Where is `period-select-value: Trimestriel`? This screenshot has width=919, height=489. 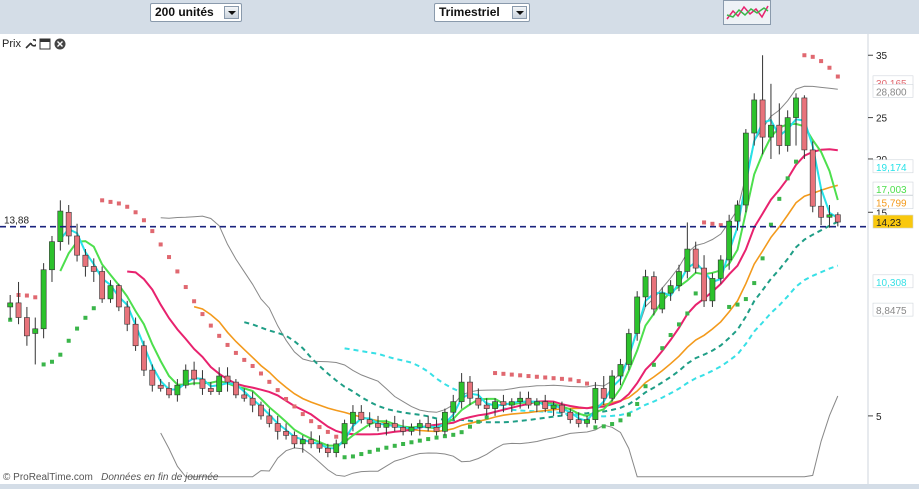
period-select-value: Trimestriel is located at coordinates (469, 12).